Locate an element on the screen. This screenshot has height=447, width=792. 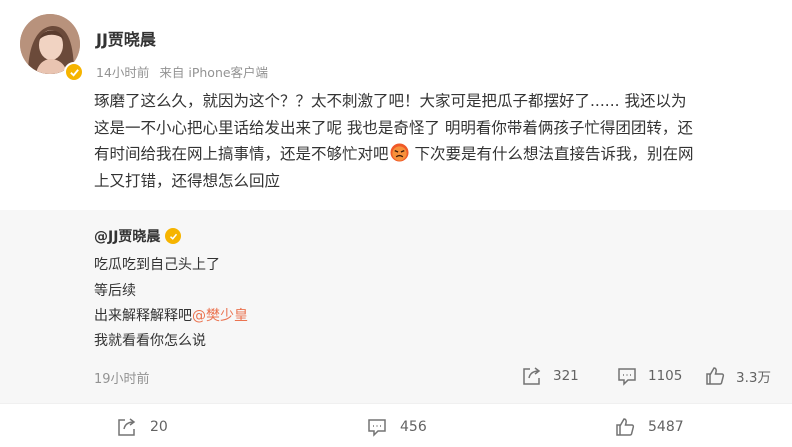
comment-button: 456 is located at coordinates (396, 427).